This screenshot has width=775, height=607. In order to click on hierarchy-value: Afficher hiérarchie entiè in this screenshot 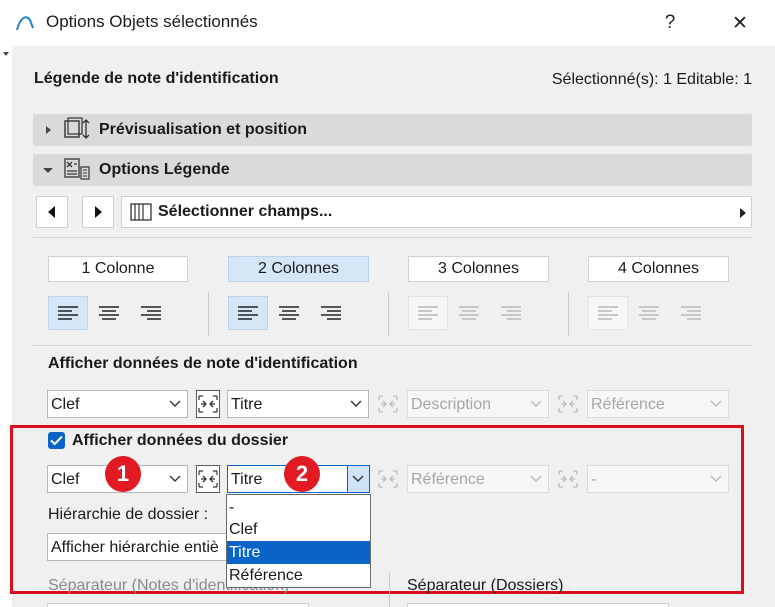, I will do `click(135, 547)`.